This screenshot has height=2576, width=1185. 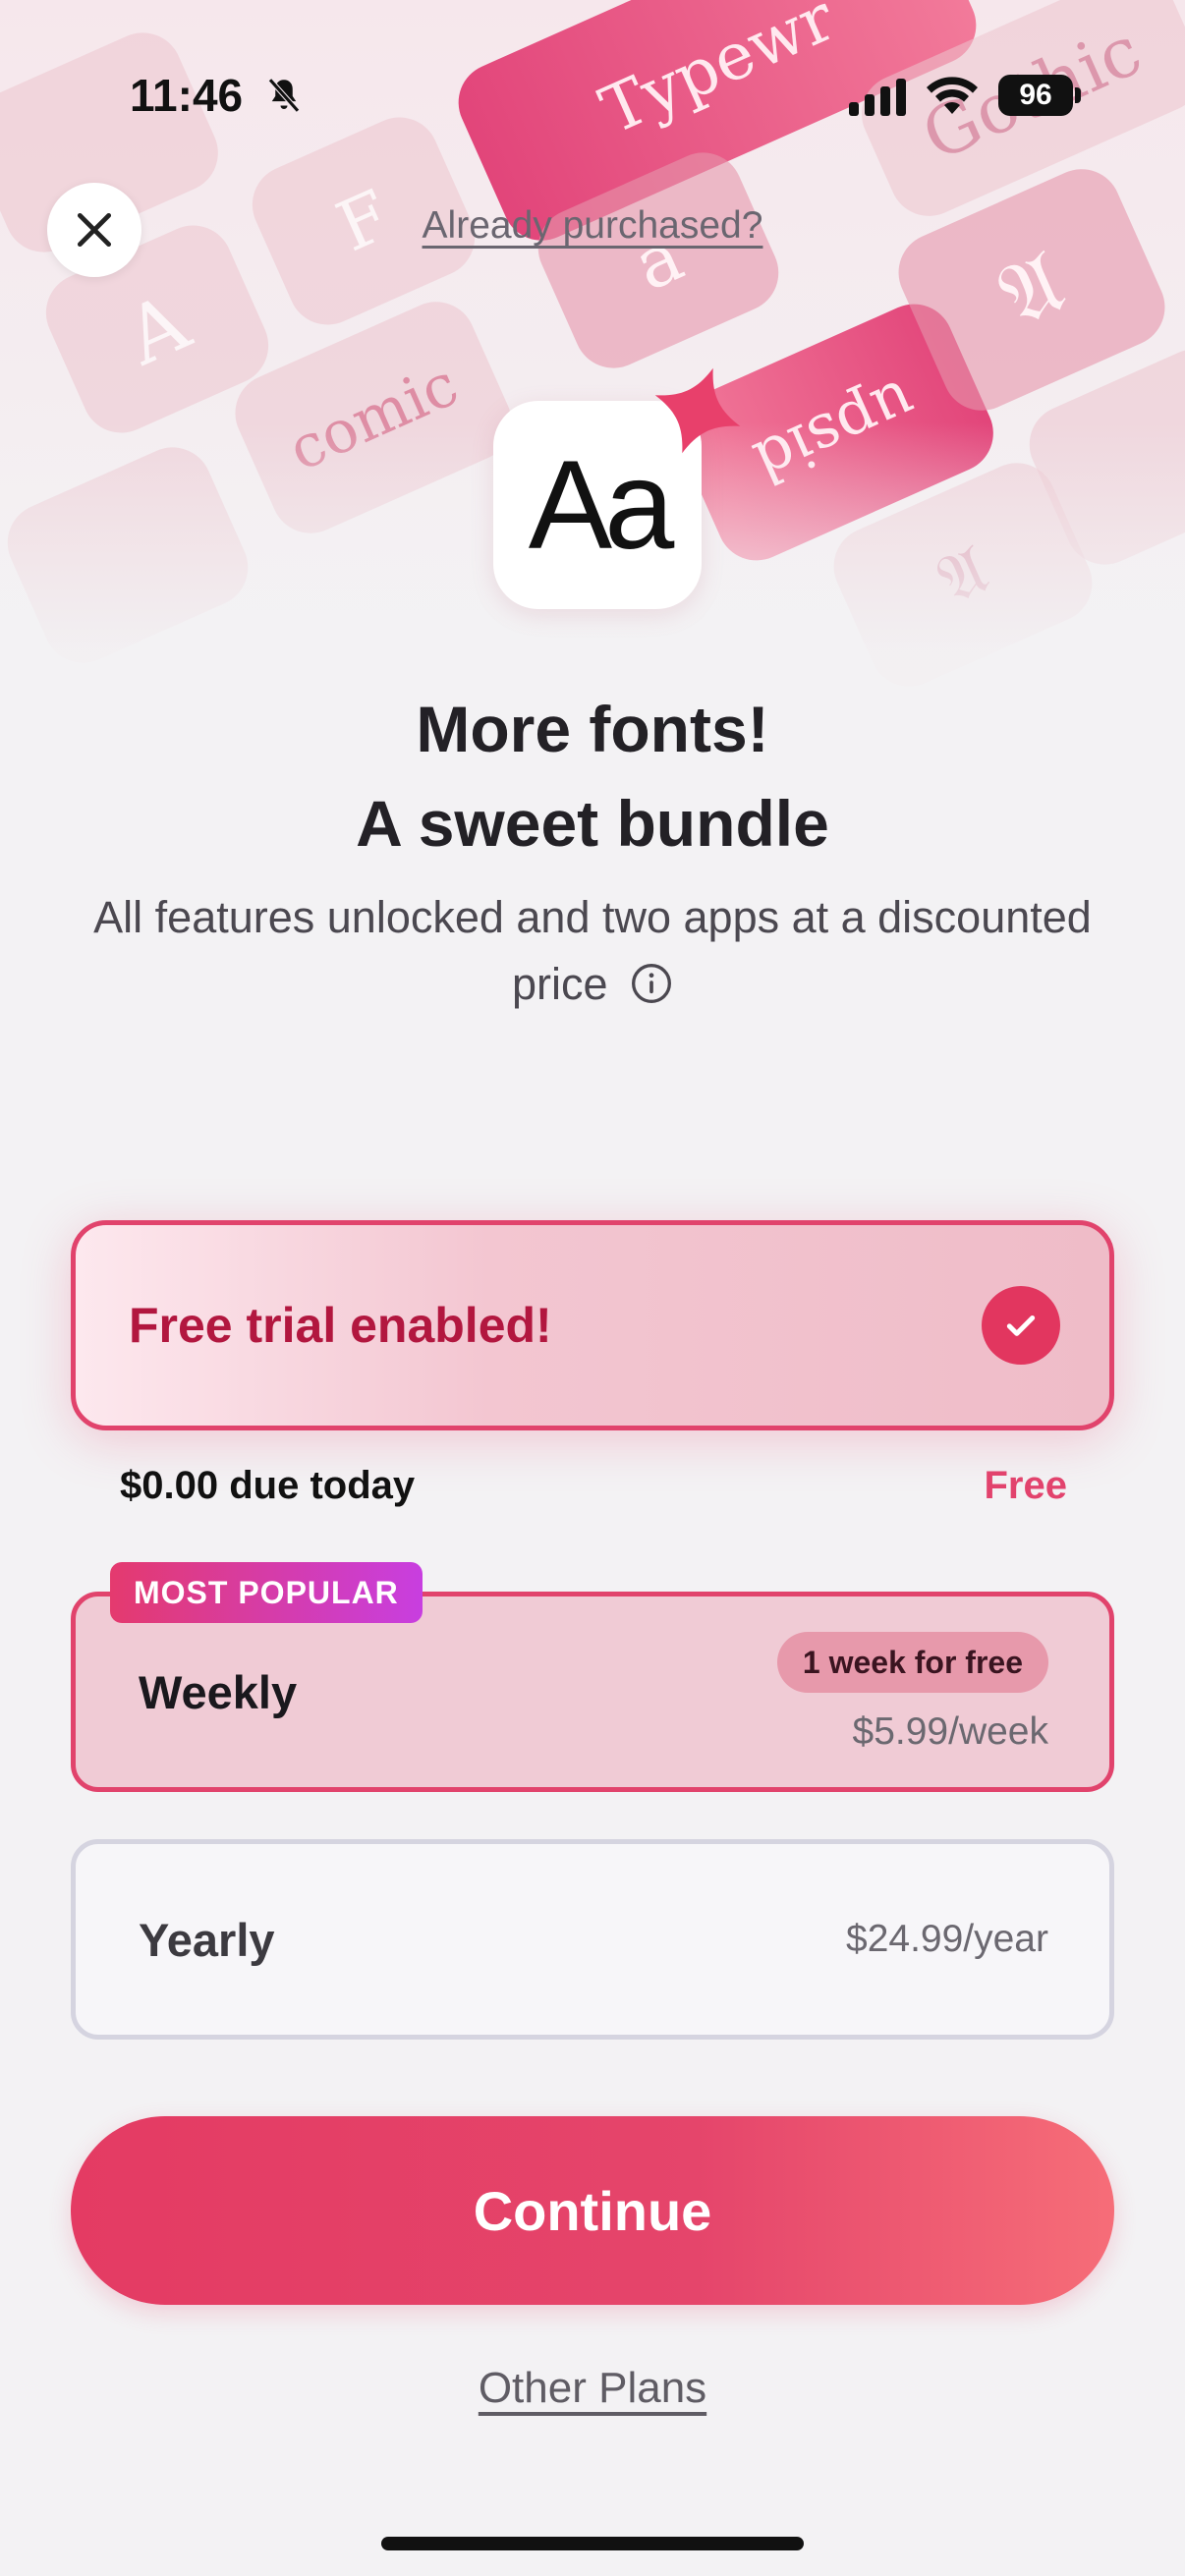 I want to click on home-indicator, so click(x=592, y=2543).